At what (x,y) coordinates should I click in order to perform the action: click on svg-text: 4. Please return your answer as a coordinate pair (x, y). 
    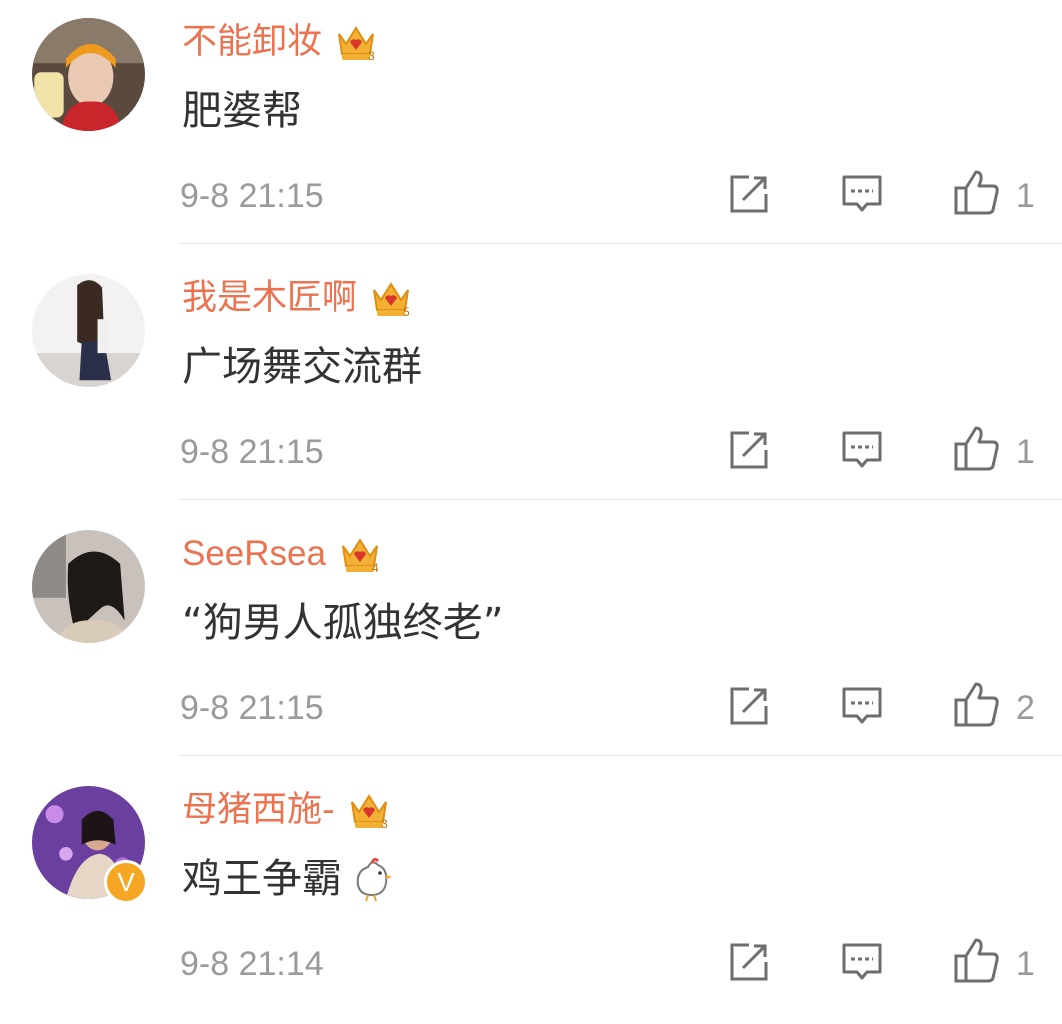
    Looking at the image, I should click on (375, 568).